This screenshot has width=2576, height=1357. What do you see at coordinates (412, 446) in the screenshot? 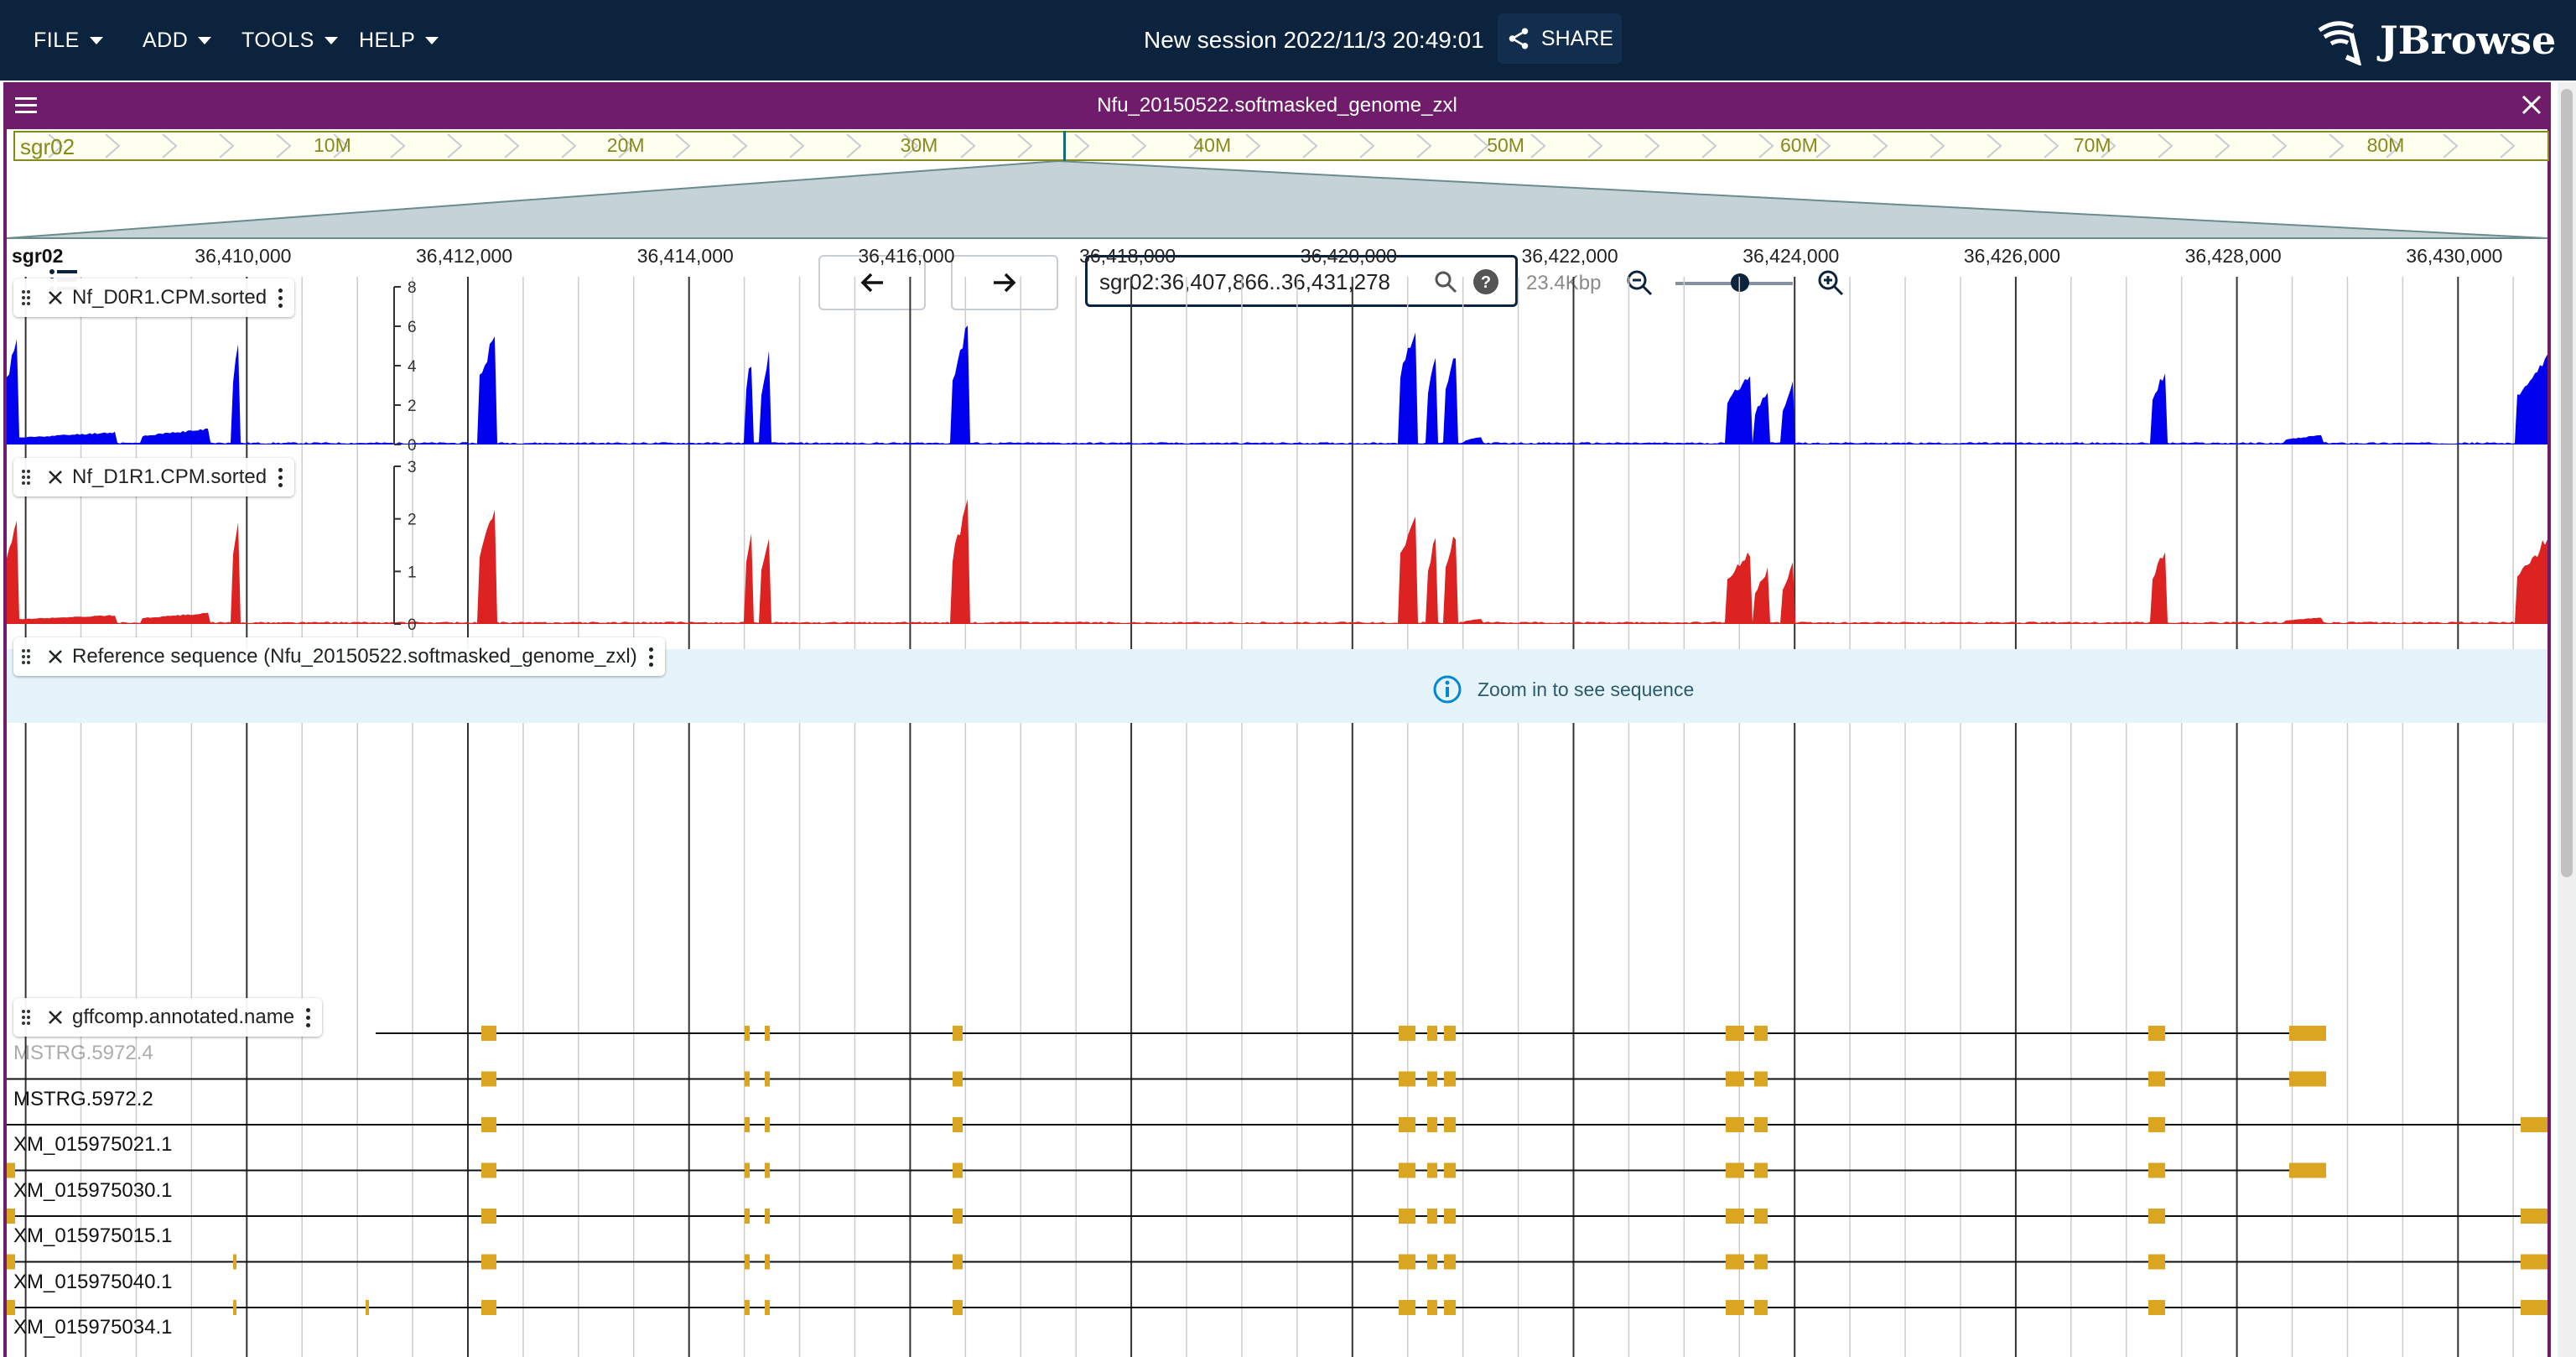
I see `y-tick-label: 0` at bounding box center [412, 446].